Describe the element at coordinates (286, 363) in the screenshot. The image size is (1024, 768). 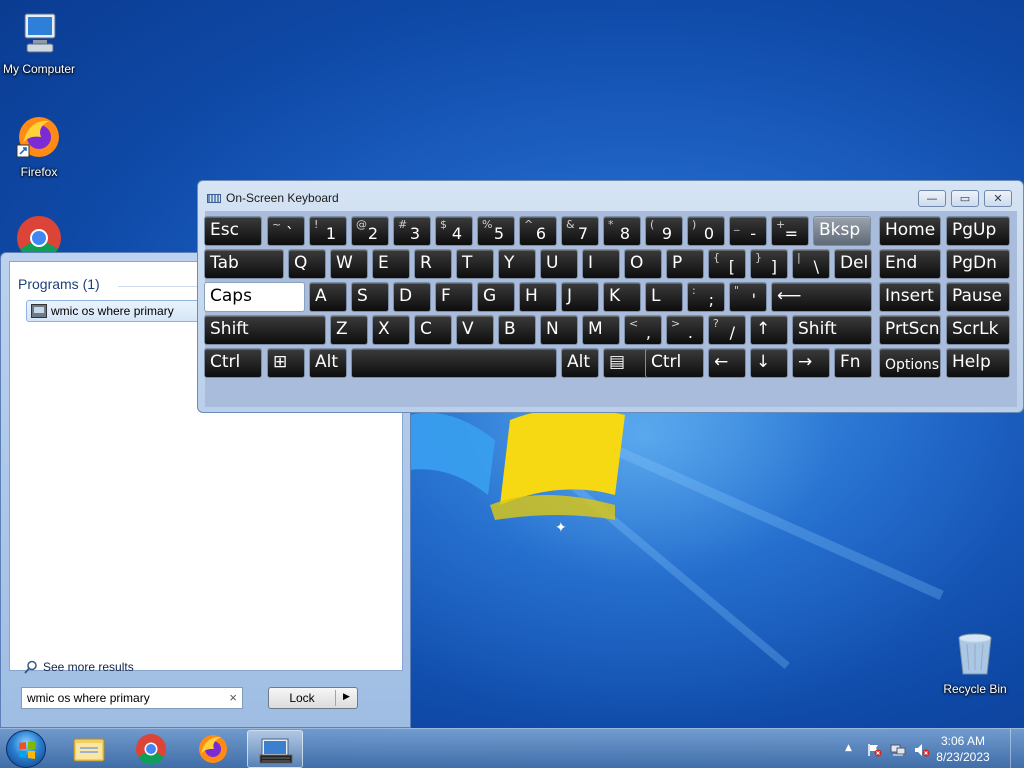
I see `key-⊞: ⊞` at that location.